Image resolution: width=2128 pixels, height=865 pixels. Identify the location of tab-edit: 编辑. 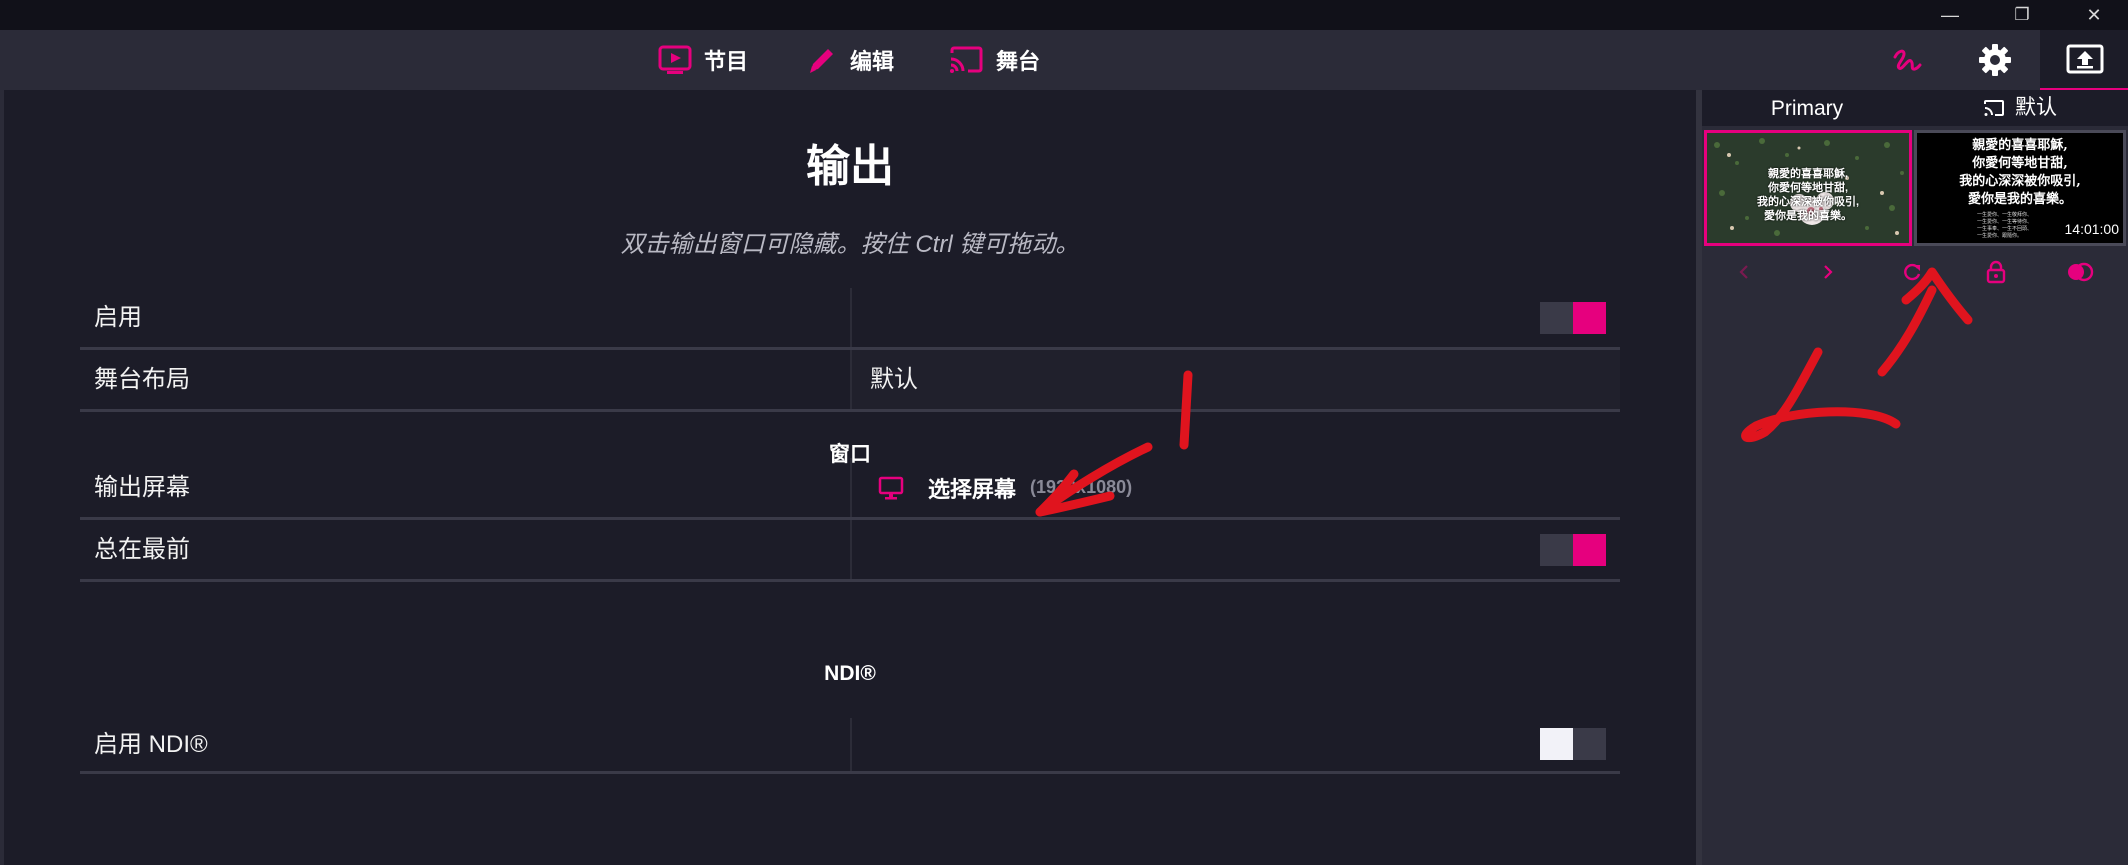
(850, 60).